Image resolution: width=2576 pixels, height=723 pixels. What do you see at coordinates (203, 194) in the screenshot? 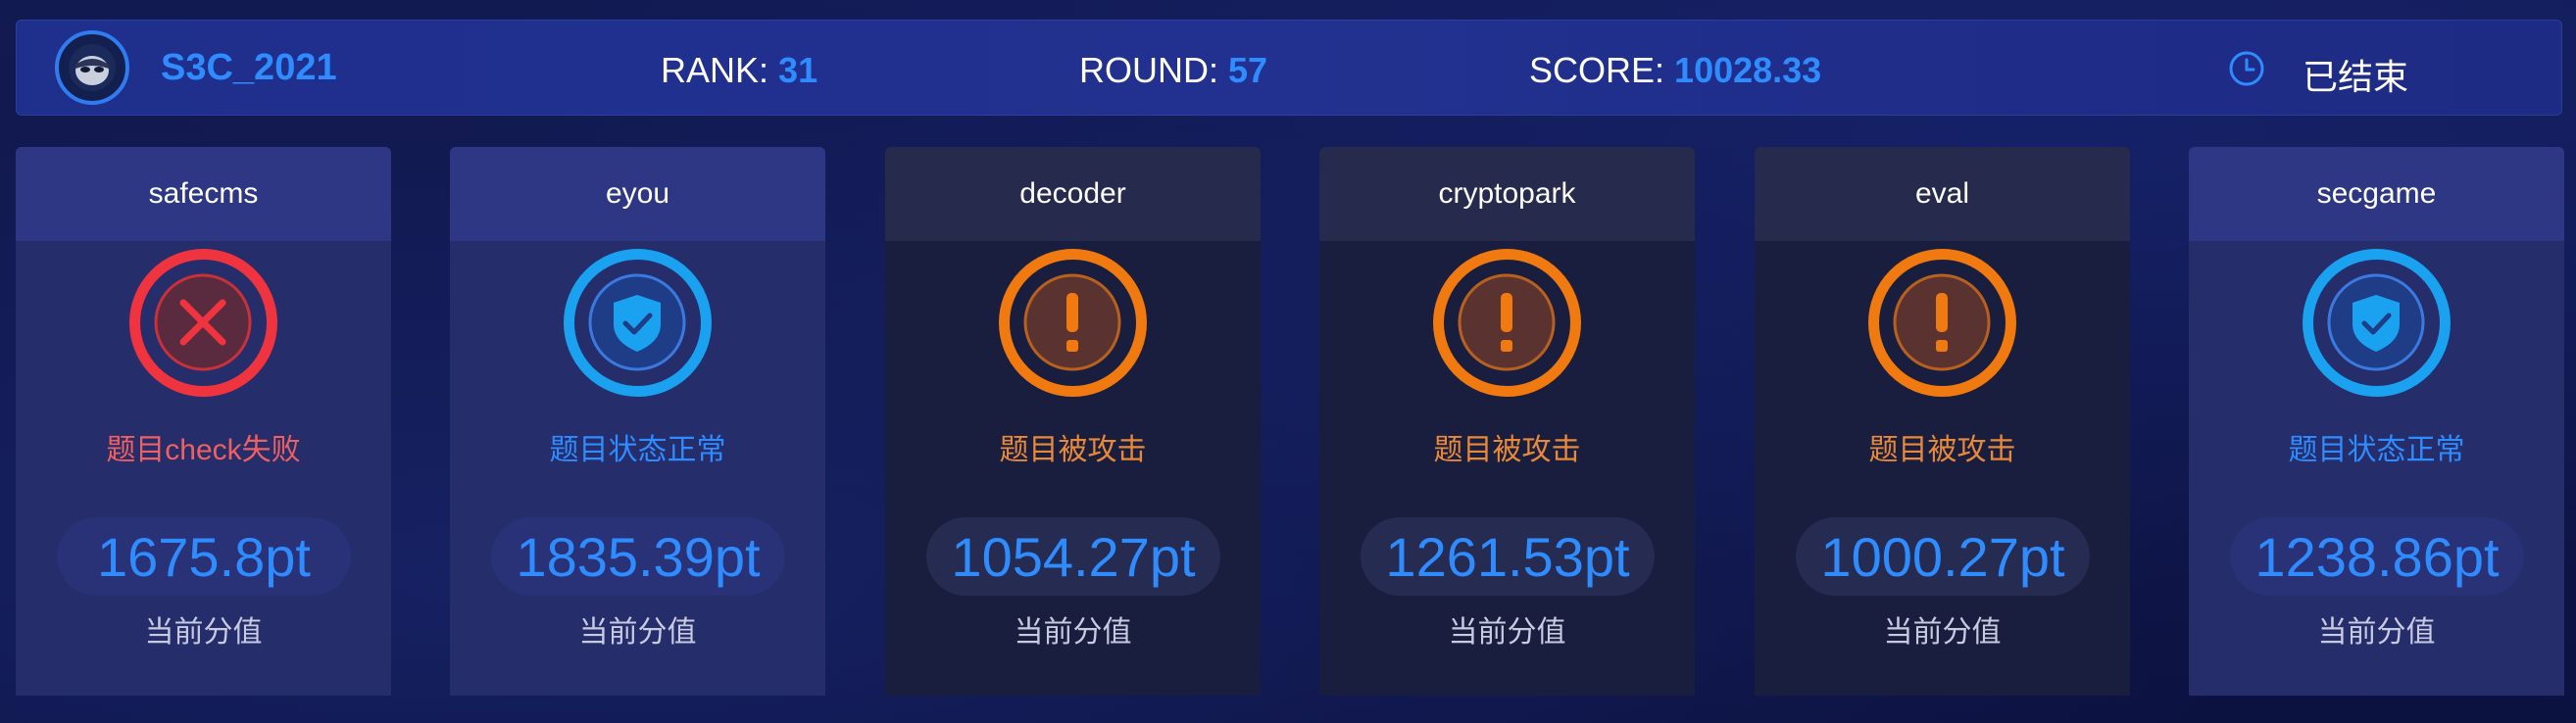
I see `challenge-name: safecms` at bounding box center [203, 194].